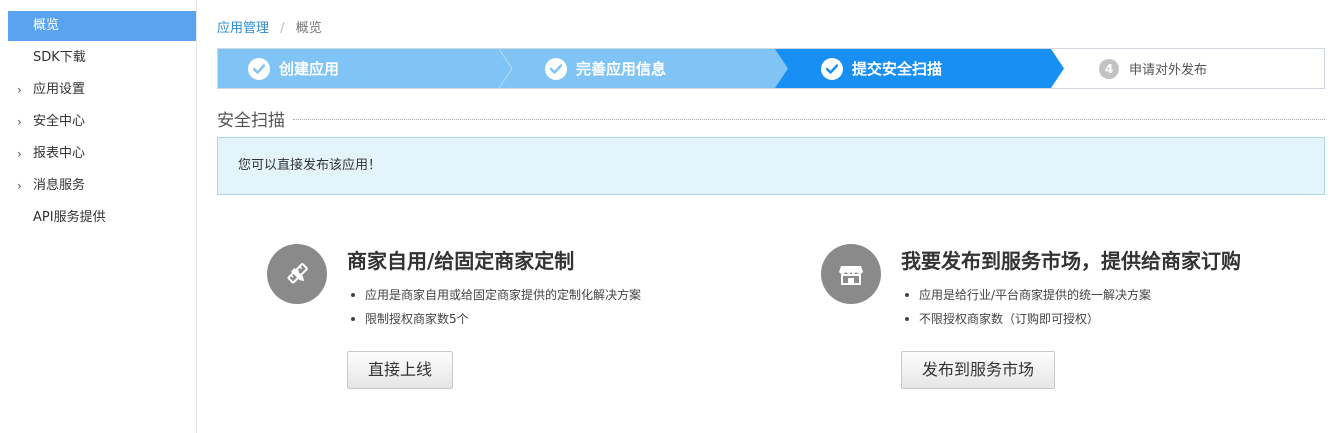 The image size is (1343, 433). Describe the element at coordinates (1168, 70) in the screenshot. I see `step-4-label: 申请对外发布` at that location.